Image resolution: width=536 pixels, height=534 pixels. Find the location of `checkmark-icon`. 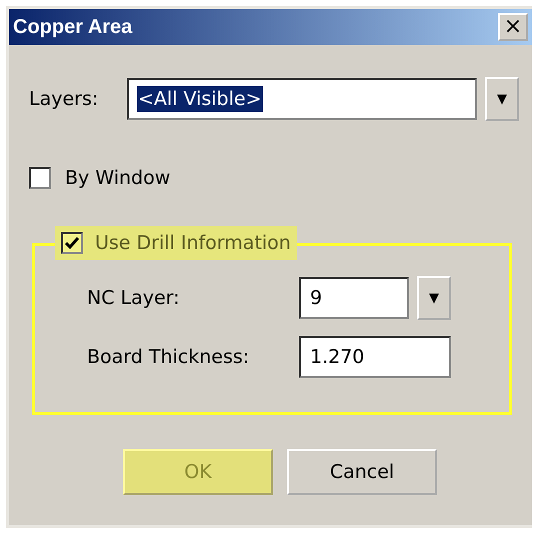

checkmark-icon is located at coordinates (72, 243).